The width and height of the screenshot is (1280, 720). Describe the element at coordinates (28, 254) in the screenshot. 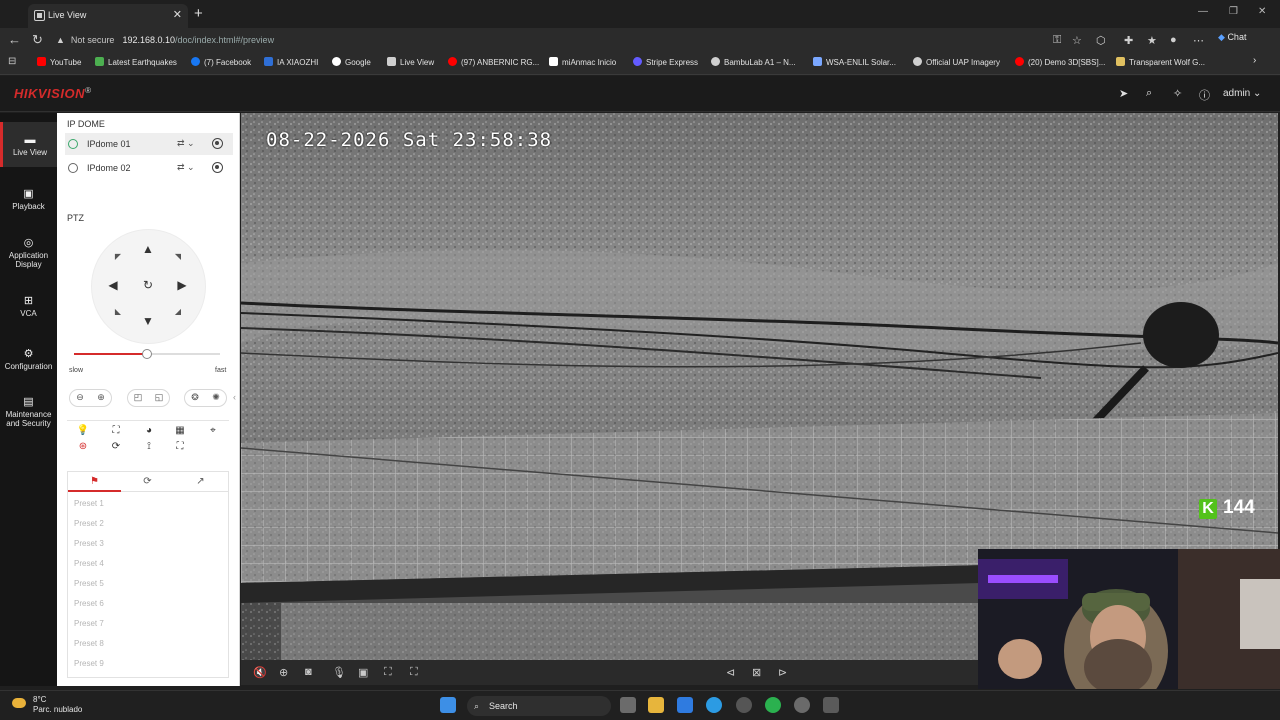

I see `nav-application-display: ◎ Application Display` at that location.